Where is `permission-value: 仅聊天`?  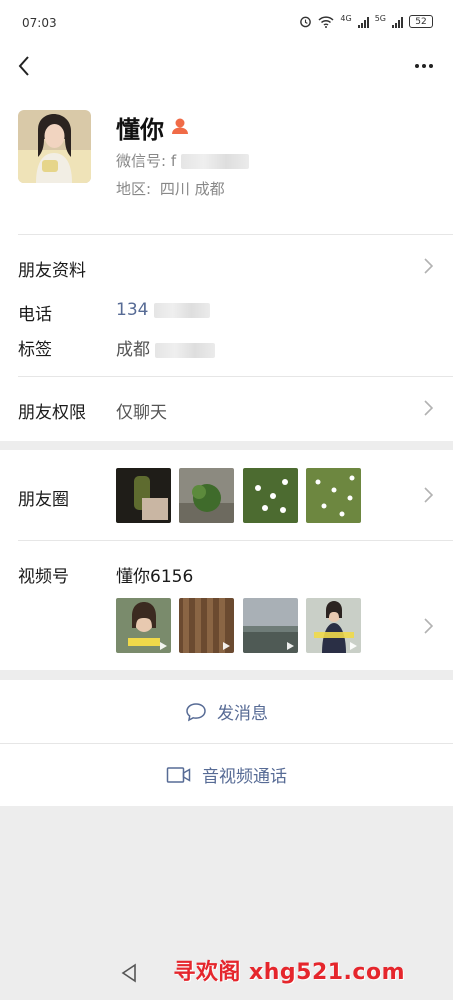
permission-value: 仅聊天 is located at coordinates (141, 413).